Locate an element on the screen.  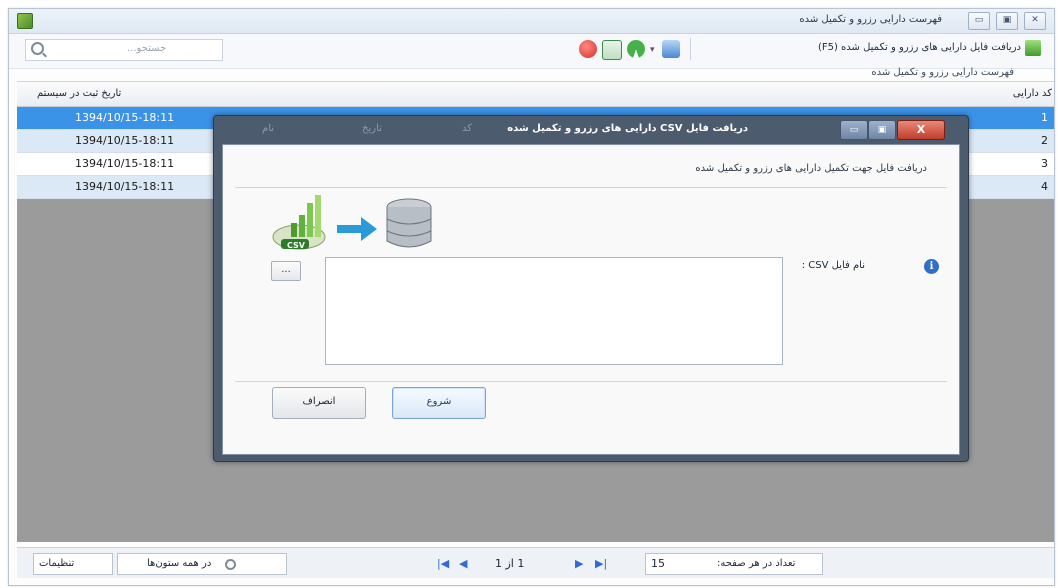
grid-header: تاریخ ثبت در سیستم کد دارایی is located at coordinates (535, 94).